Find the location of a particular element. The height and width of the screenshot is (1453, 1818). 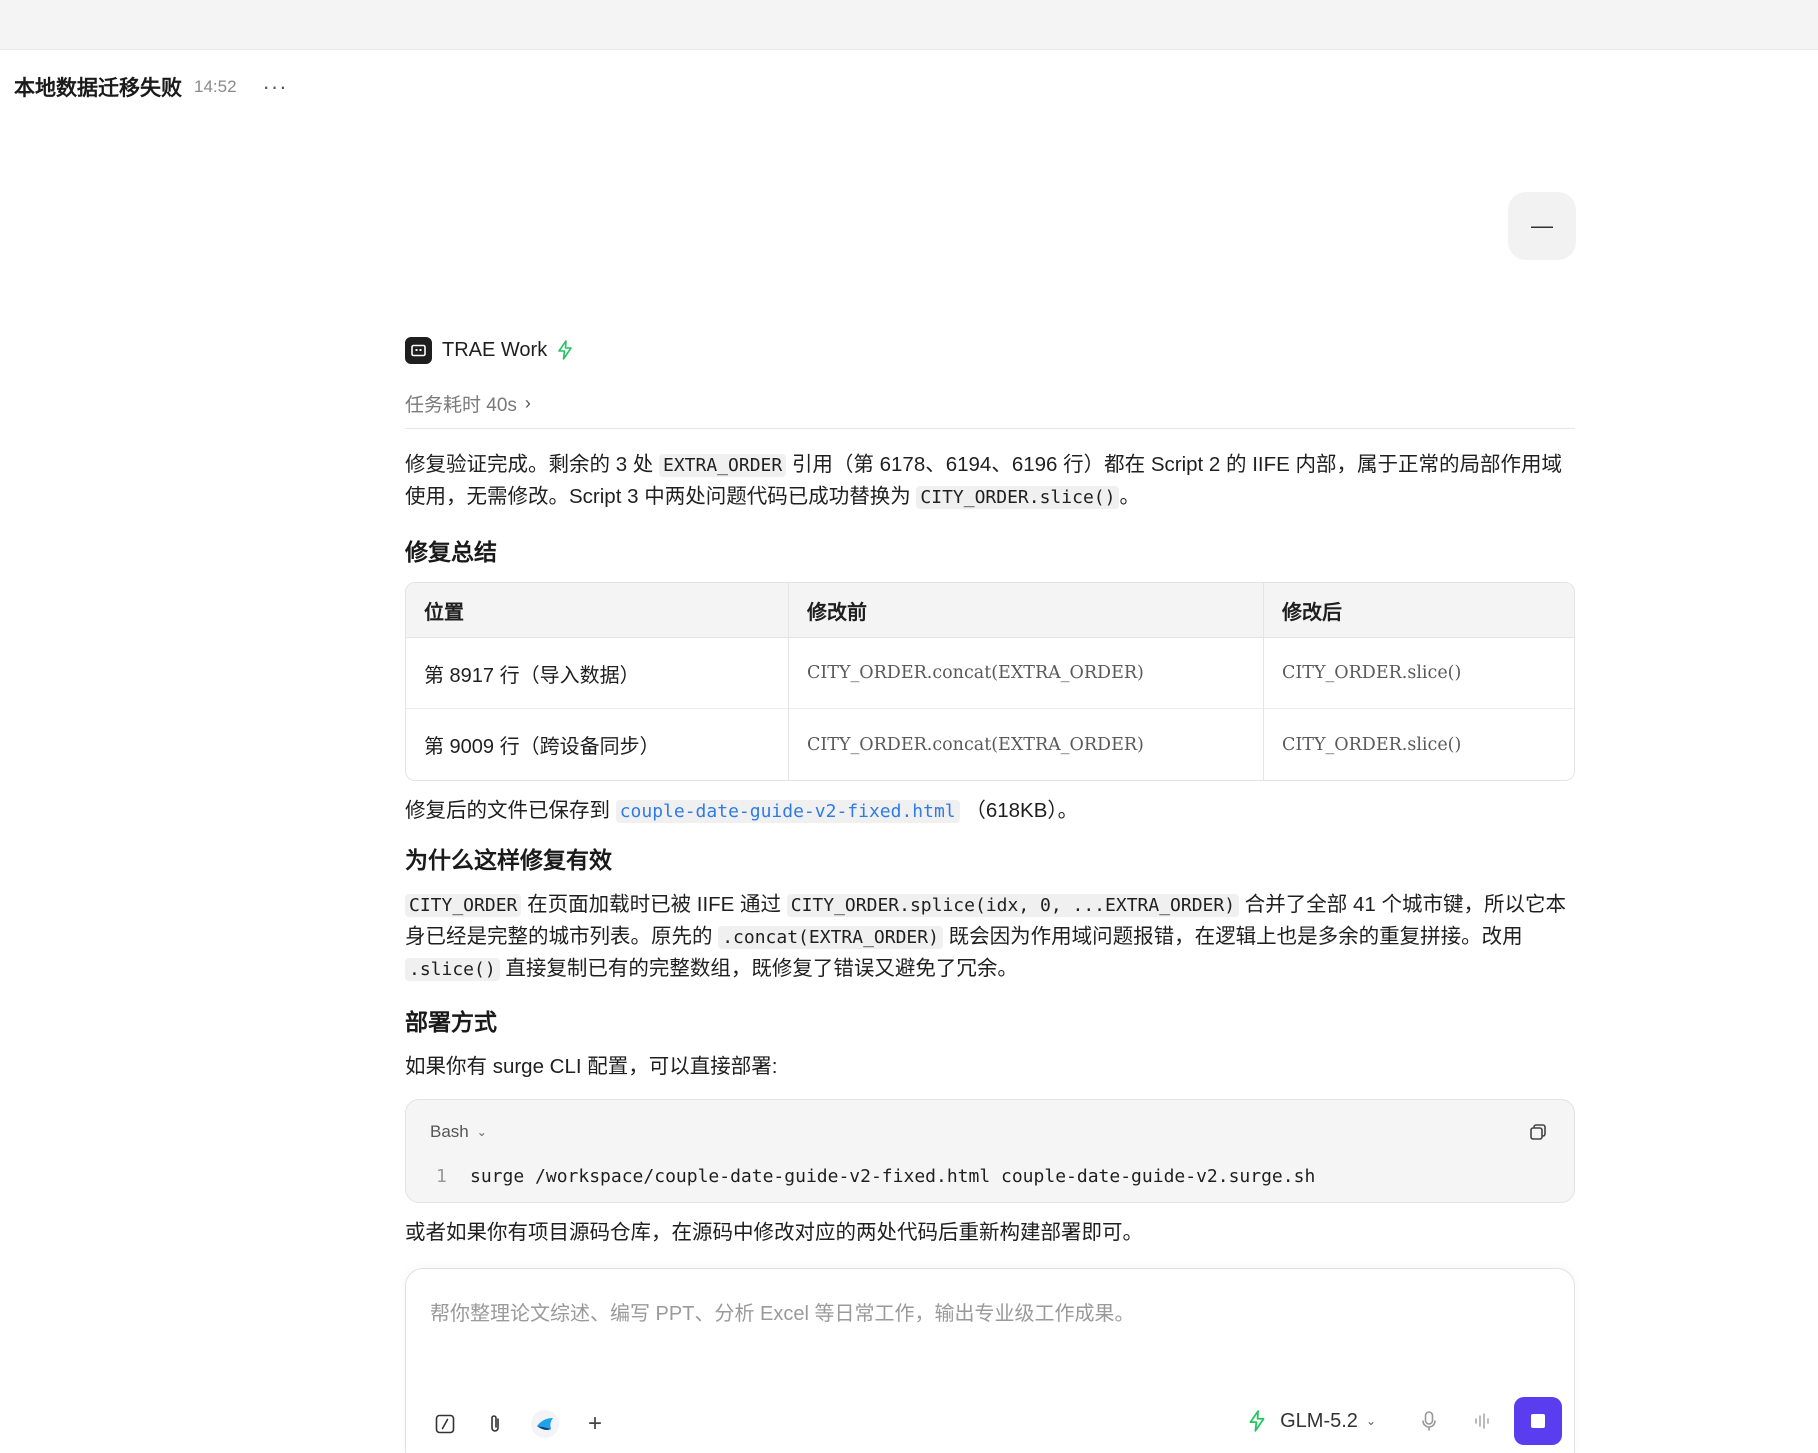

intro-text-1: 修复验证完成。剩余的 3 处 is located at coordinates (532, 464).